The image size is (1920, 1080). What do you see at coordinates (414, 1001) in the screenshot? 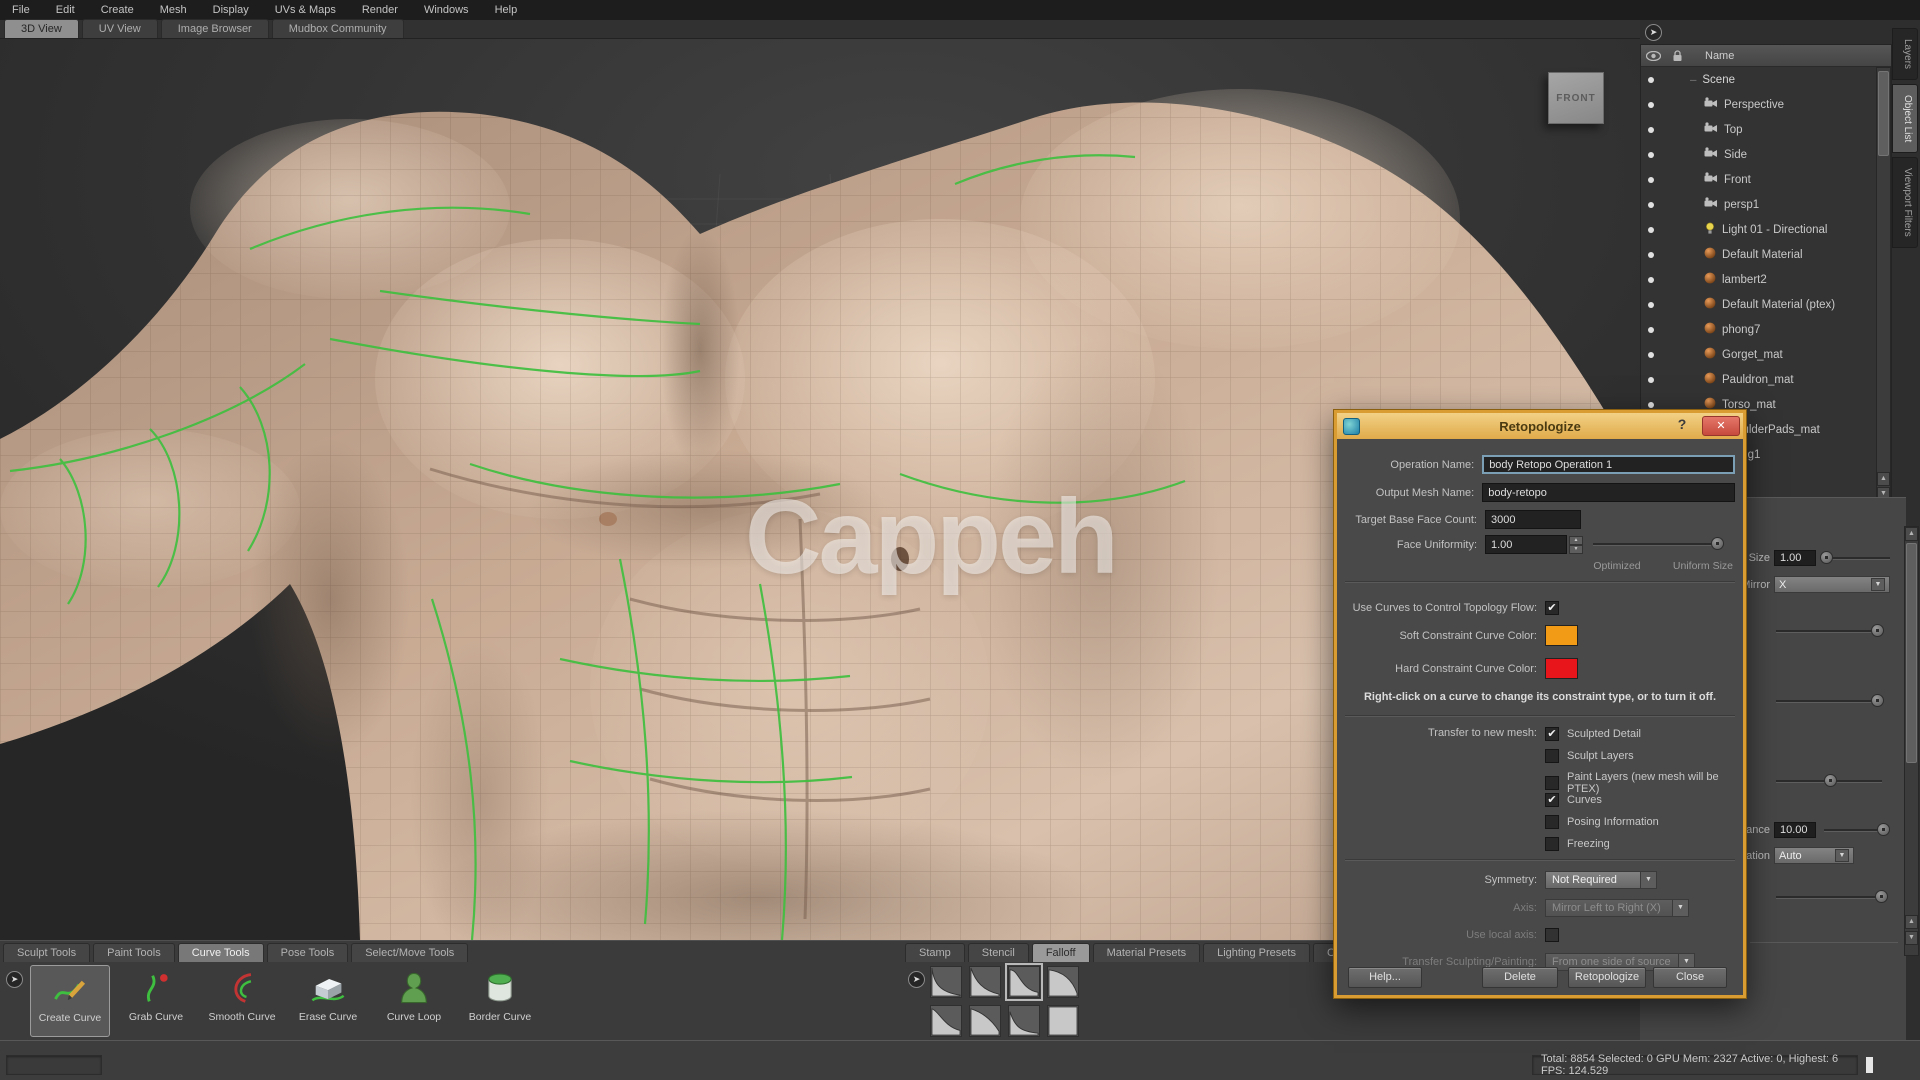
I see `tool-curve-loop: Curve Loop` at bounding box center [414, 1001].